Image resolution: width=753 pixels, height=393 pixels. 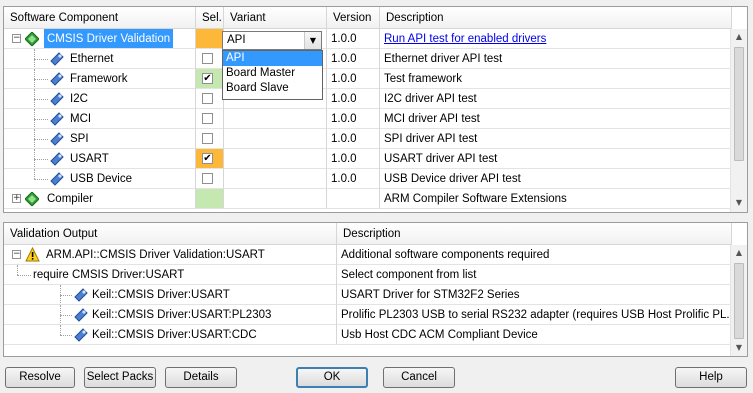 What do you see at coordinates (170, 335) in the screenshot?
I see `validation-output-cell: Keil::CMSIS Driver:USART:CDC` at bounding box center [170, 335].